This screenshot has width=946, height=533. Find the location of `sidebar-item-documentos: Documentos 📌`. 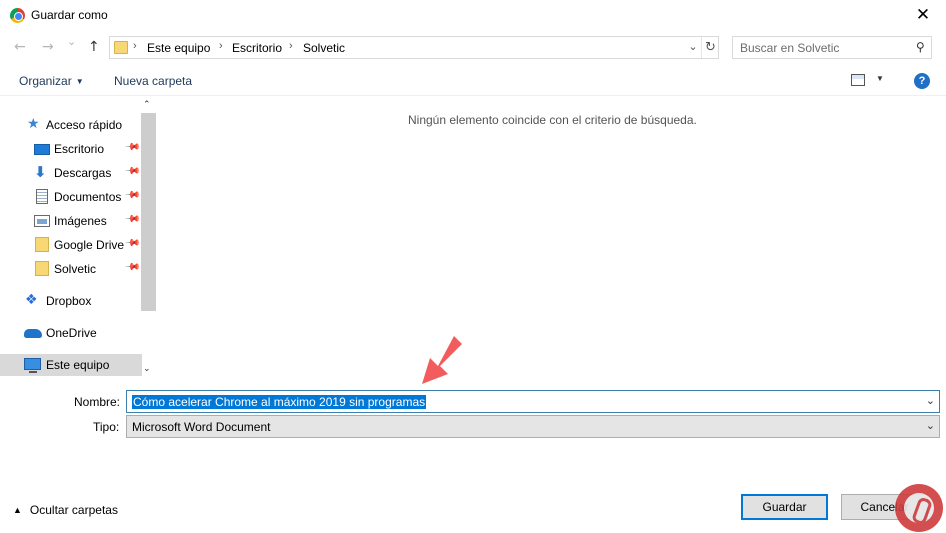

sidebar-item-documentos: Documentos 📌 is located at coordinates (70, 197).